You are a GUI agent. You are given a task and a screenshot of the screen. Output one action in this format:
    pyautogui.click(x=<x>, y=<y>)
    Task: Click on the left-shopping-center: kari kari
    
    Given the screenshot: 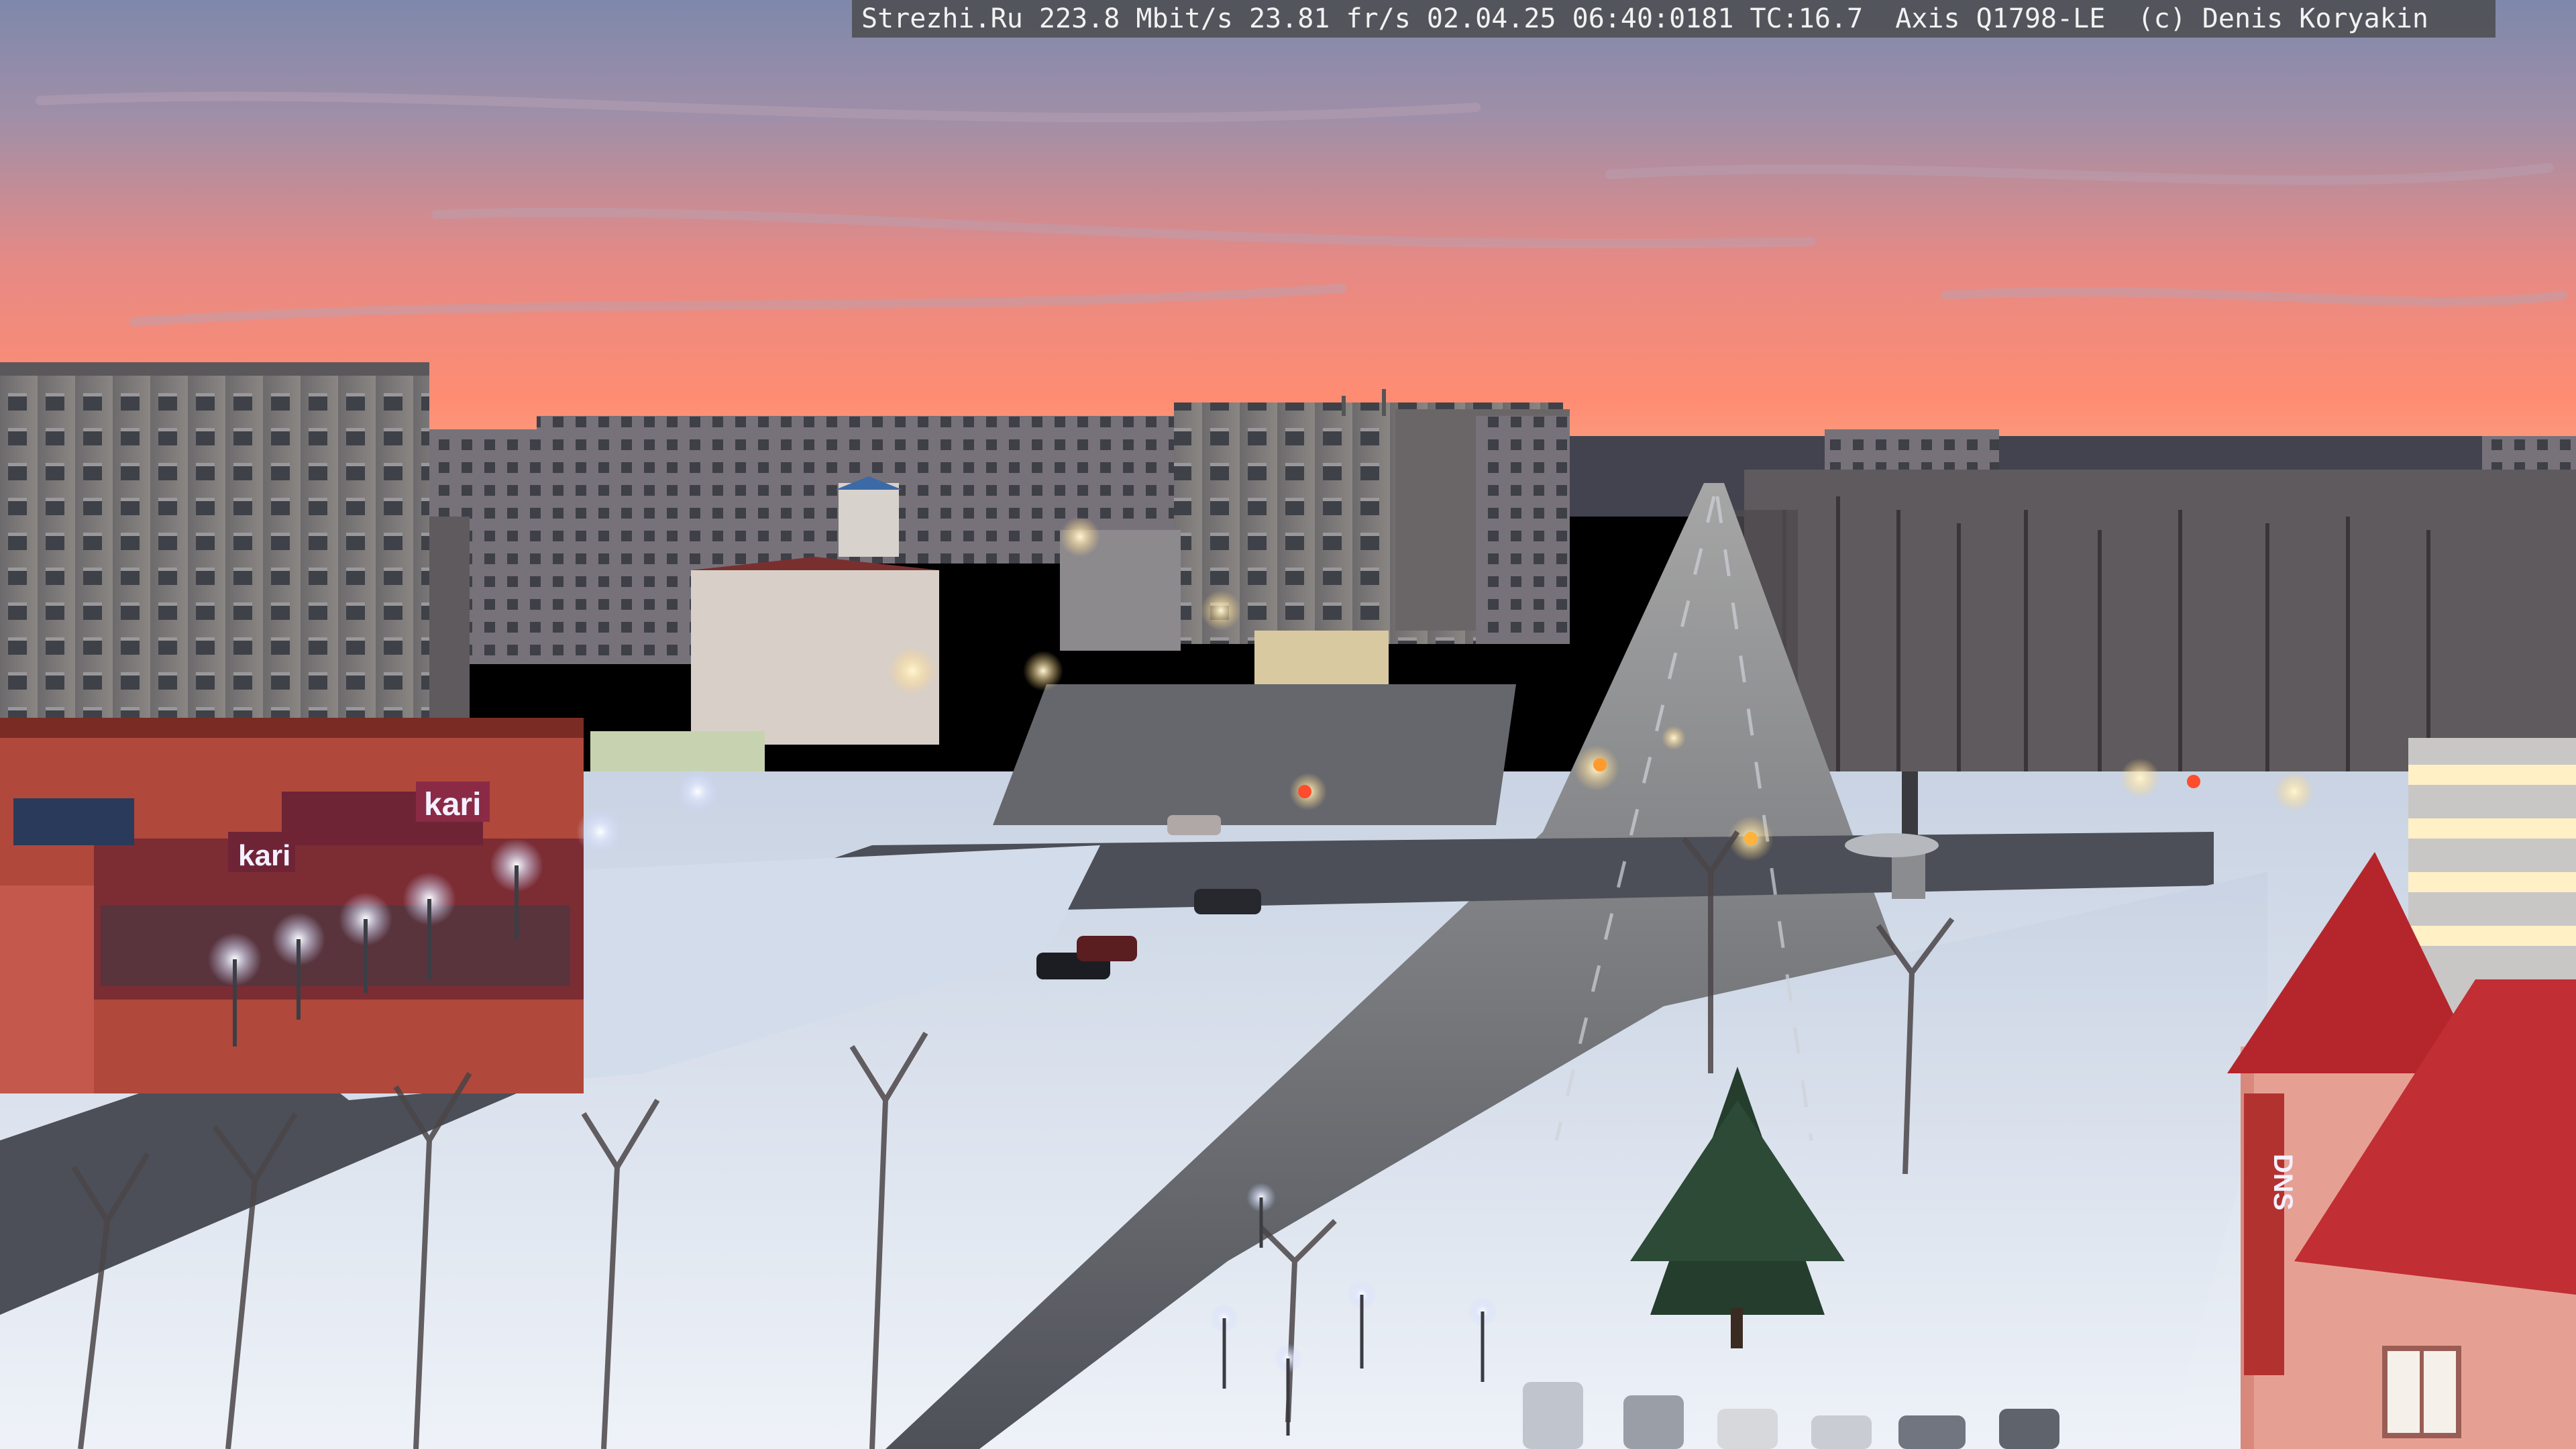 What is the action you would take?
    pyautogui.click(x=292, y=905)
    